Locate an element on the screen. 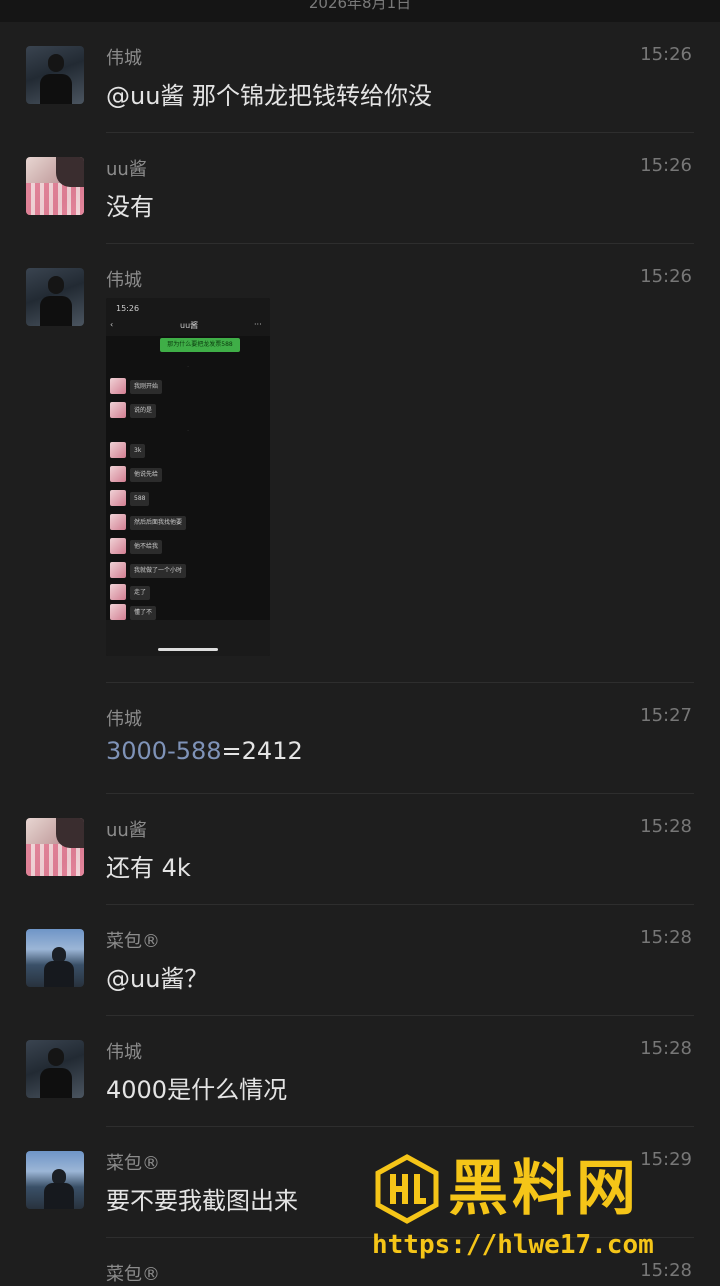 This screenshot has height=1286, width=720. screenshot-bubble: 588 is located at coordinates (140, 499).